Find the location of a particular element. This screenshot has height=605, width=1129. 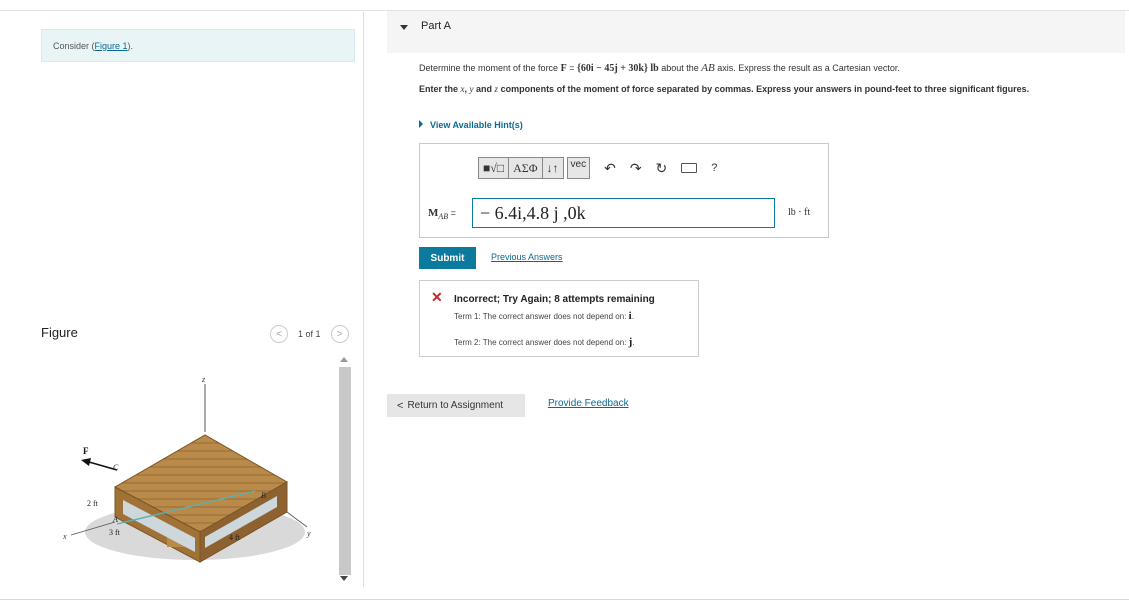

scroll-down-arrow is located at coordinates (344, 578).